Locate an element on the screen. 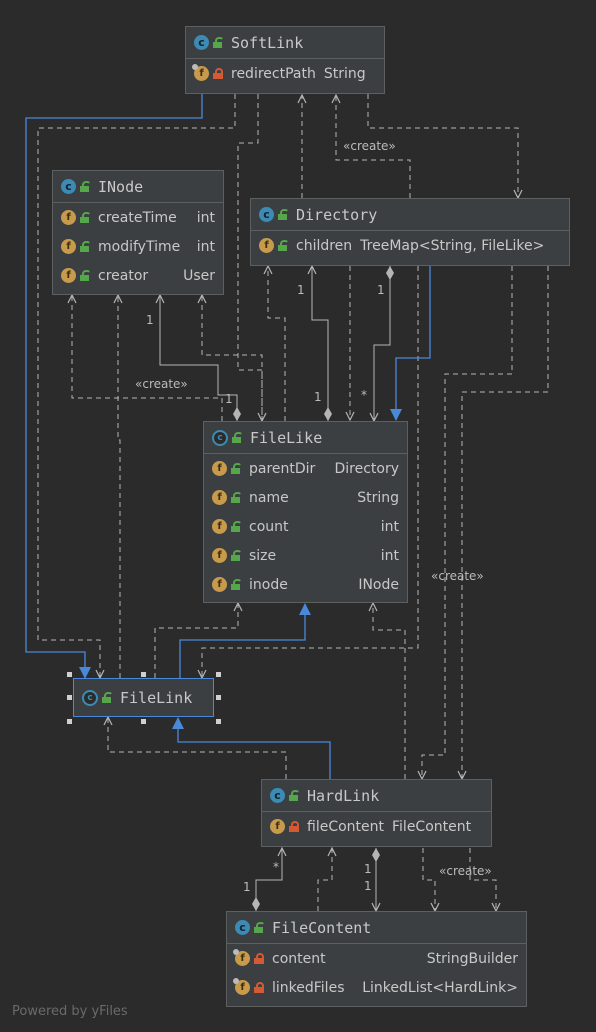 The width and height of the screenshot is (596, 1032). field-row: f children TreeMap<String, FileLike> is located at coordinates (410, 245).